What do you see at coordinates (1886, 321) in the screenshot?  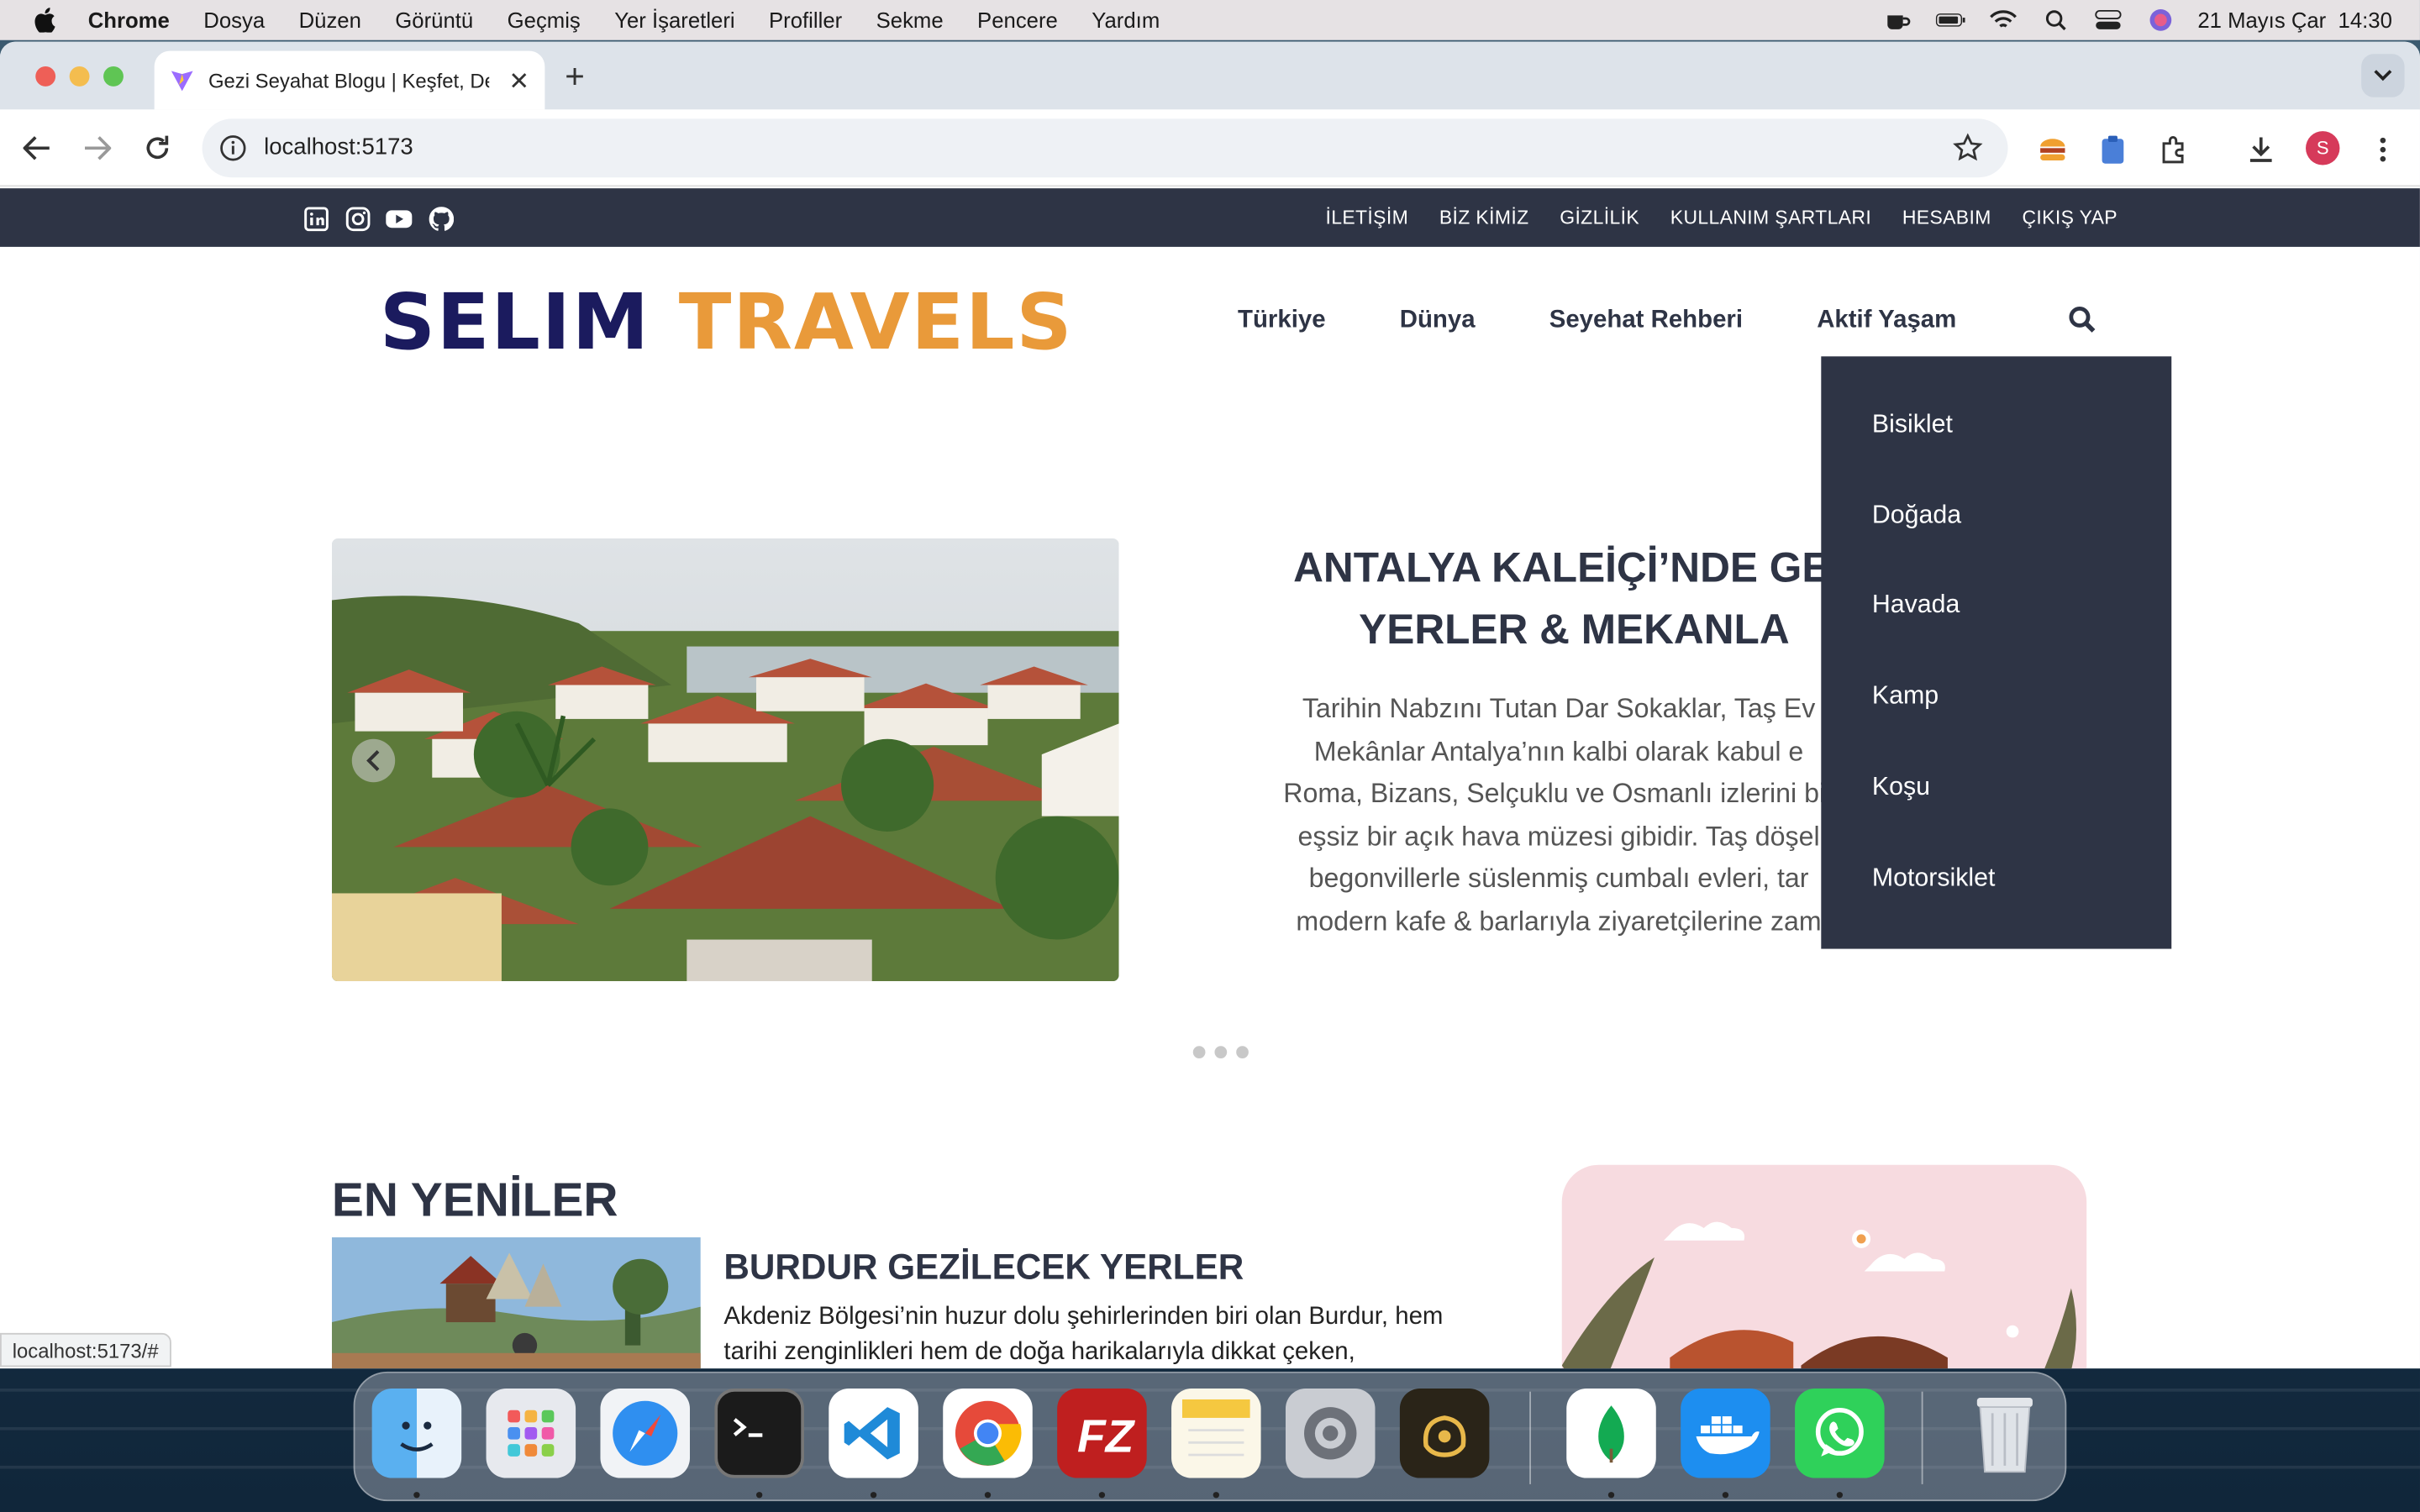 I see `nav-aktif-yasam: Aktif Yaşam` at bounding box center [1886, 321].